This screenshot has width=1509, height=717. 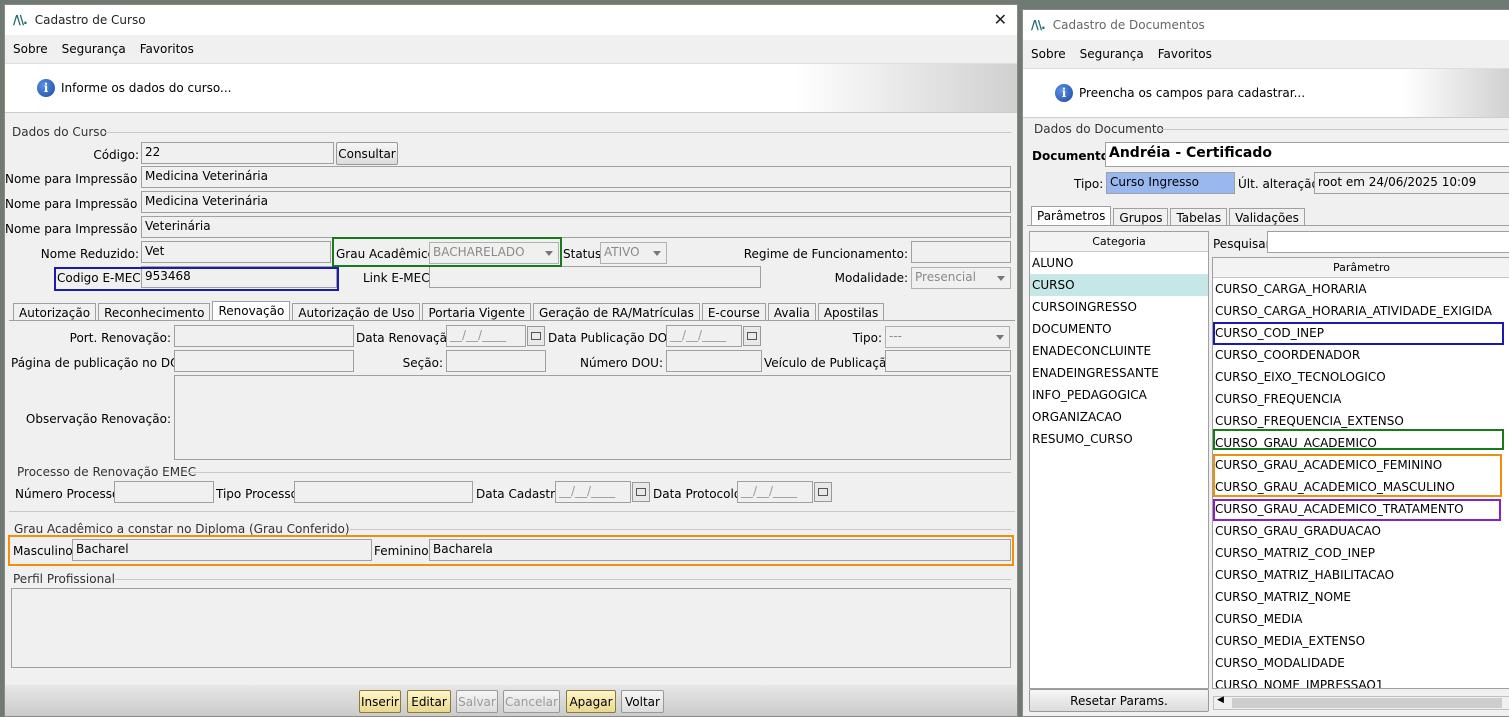 I want to click on link-emec-input, so click(x=595, y=277).